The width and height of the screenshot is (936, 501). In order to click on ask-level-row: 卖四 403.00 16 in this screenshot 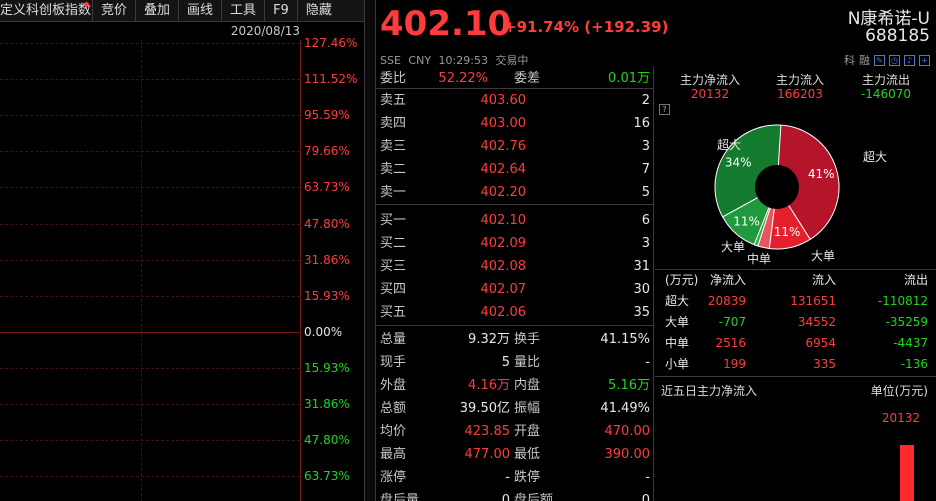, I will do `click(515, 123)`.